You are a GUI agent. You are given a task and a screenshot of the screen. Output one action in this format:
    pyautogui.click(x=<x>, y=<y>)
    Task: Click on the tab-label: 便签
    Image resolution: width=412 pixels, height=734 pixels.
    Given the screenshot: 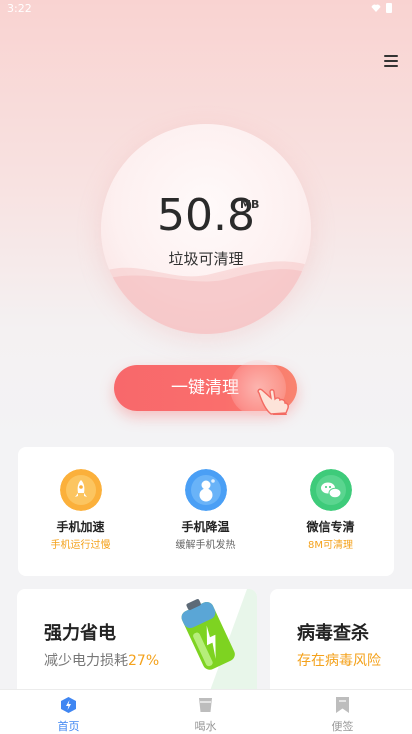 What is the action you would take?
    pyautogui.click(x=342, y=726)
    